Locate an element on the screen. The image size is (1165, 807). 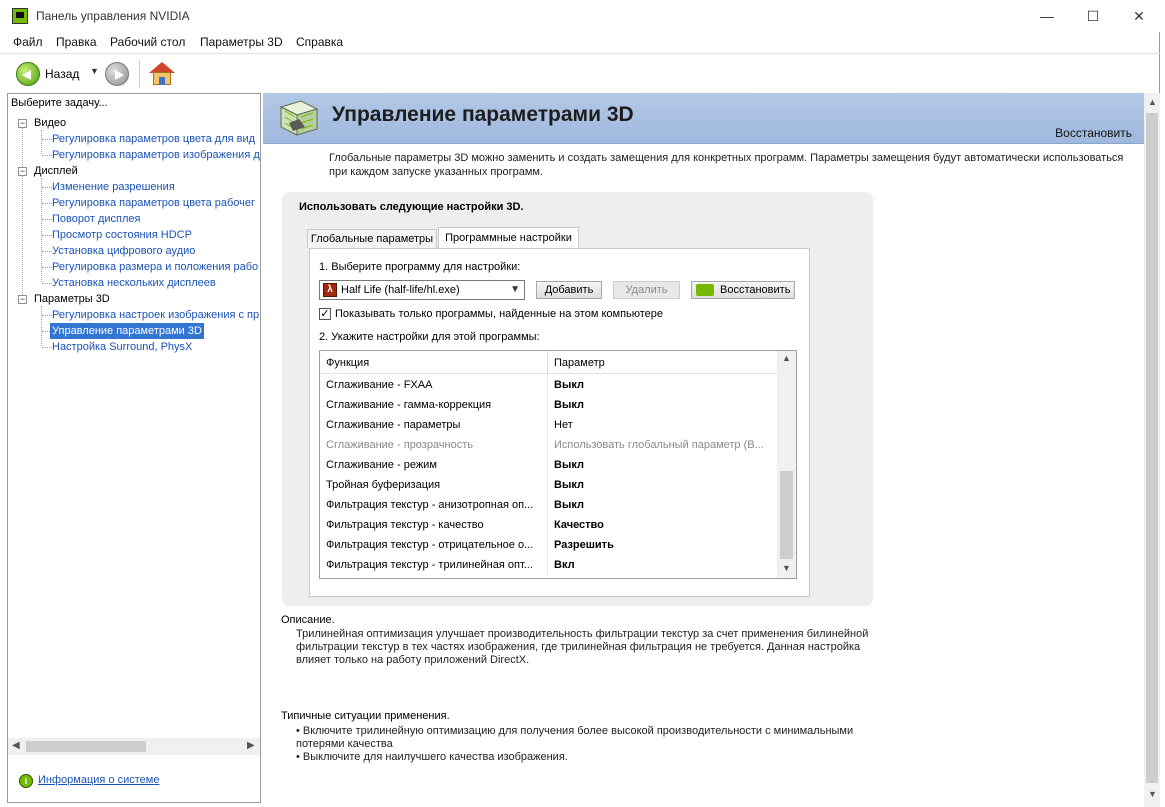
system-information-label: Информация о системе is located at coordinates (98, 780).